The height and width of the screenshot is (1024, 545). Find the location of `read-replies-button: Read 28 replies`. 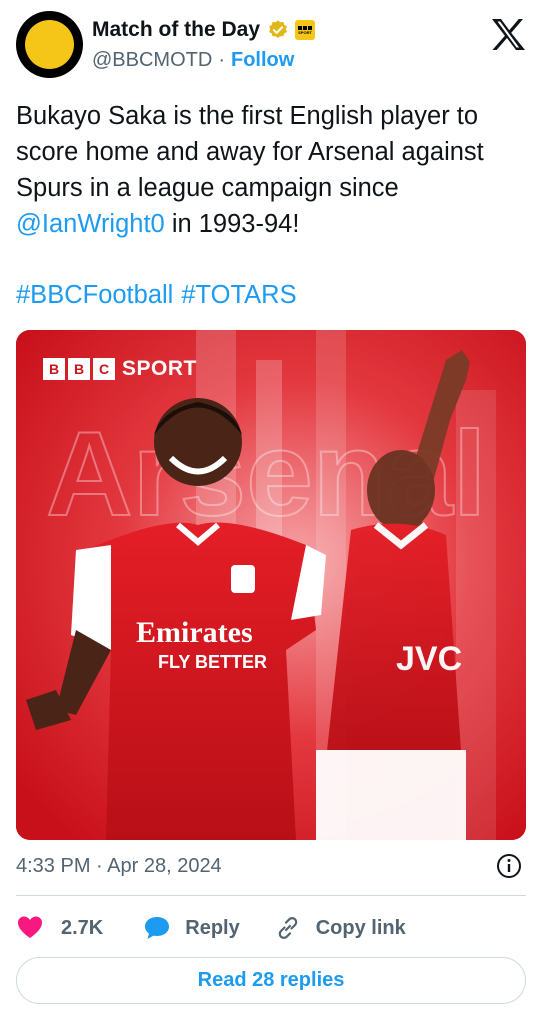

read-replies-button: Read 28 replies is located at coordinates (271, 980).